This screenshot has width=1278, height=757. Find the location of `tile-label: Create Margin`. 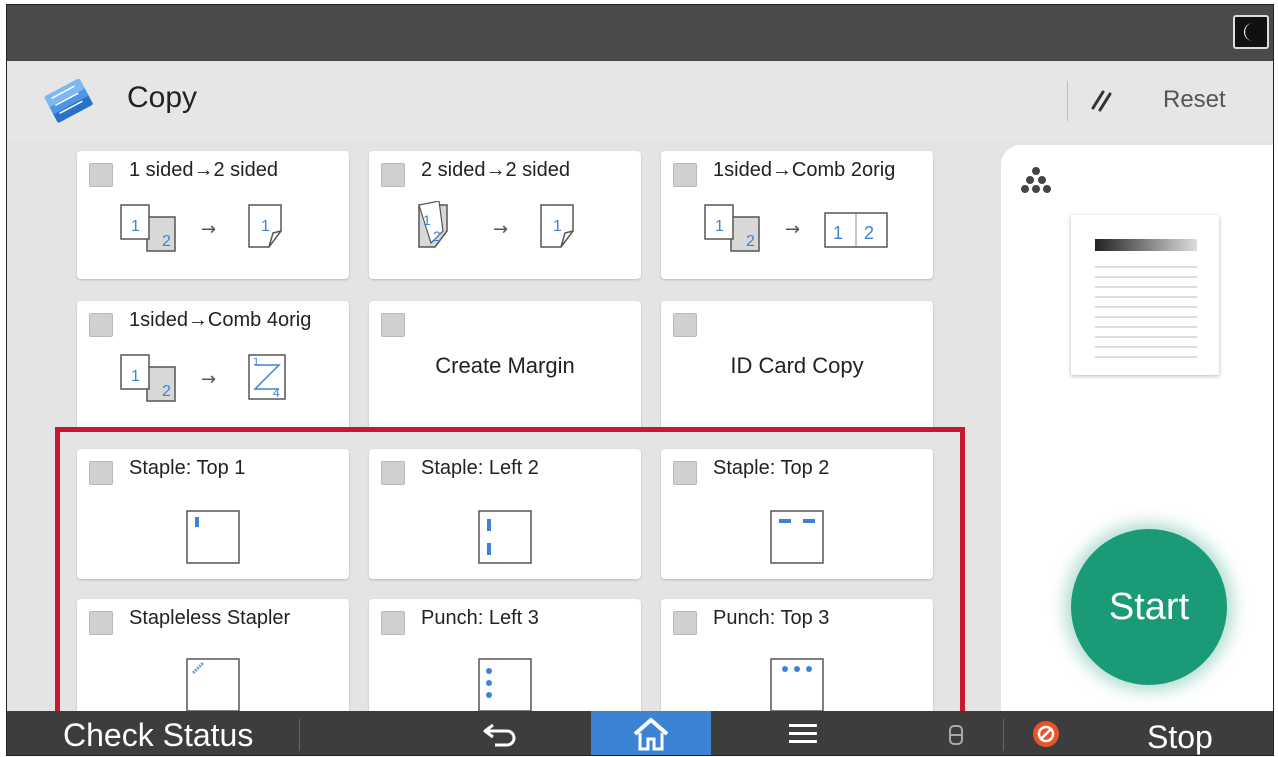

tile-label: Create Margin is located at coordinates (505, 365).